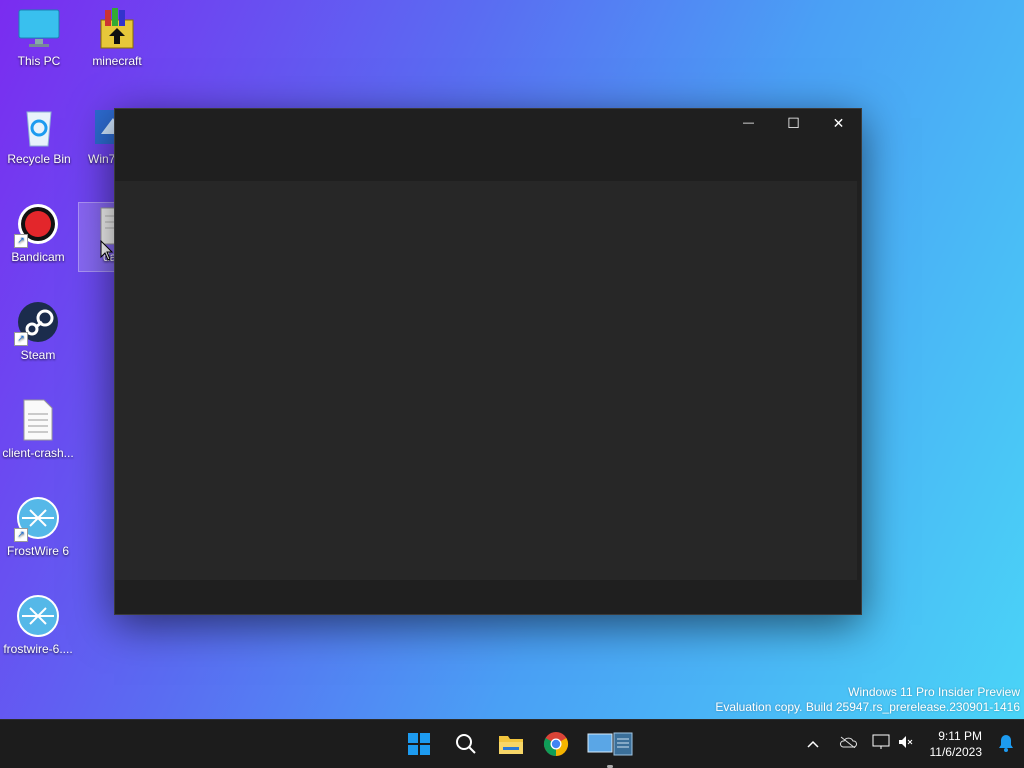 This screenshot has height=768, width=1024. I want to click on onedrive-button, so click(848, 744).